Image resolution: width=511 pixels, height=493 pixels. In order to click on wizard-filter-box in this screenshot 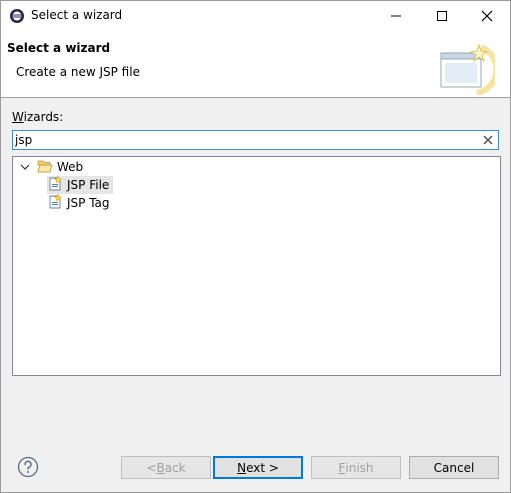, I will do `click(255, 140)`.